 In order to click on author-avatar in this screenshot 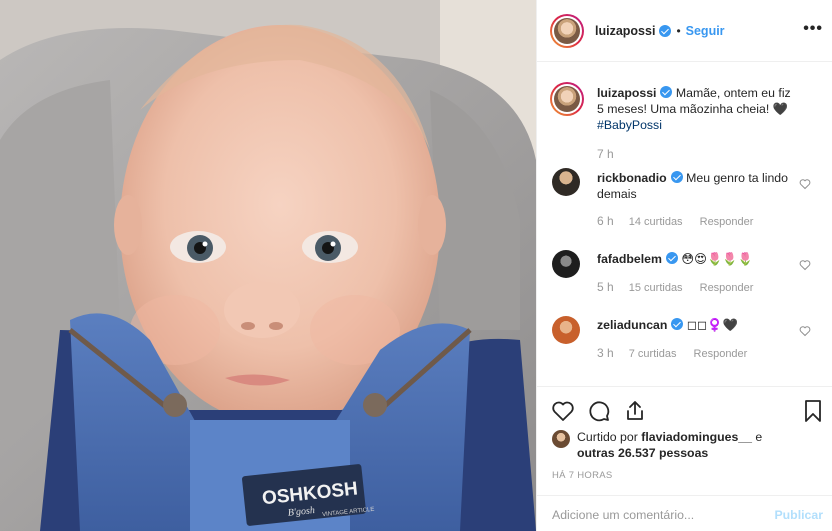, I will do `click(567, 30)`.